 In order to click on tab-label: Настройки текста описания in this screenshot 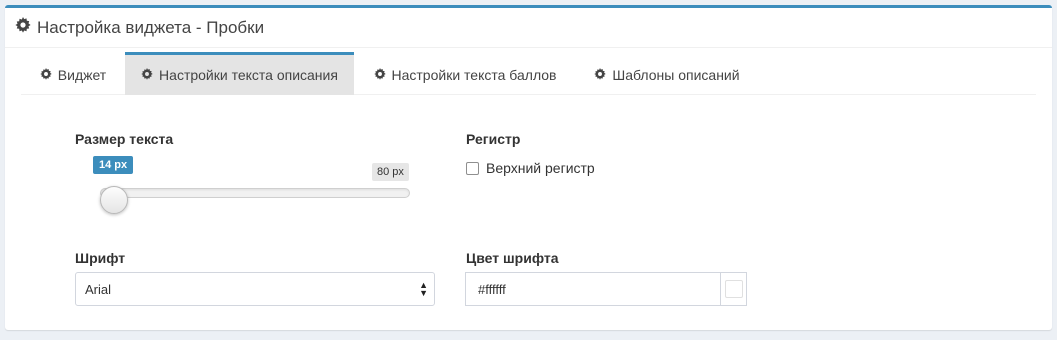, I will do `click(248, 75)`.